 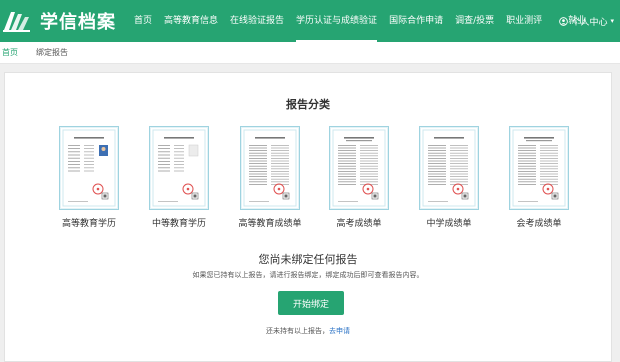 What do you see at coordinates (270, 224) in the screenshot?
I see `report-label: 高等教育成绩单` at bounding box center [270, 224].